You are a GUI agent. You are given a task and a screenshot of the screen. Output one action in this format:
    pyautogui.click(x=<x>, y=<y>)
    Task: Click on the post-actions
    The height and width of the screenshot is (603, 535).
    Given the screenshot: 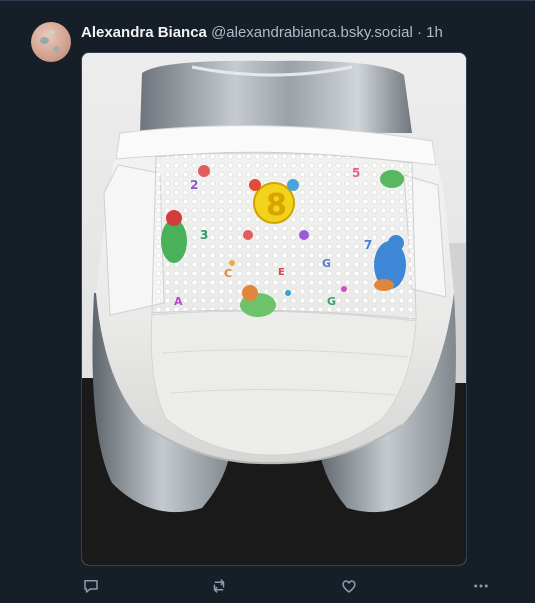 What is the action you would take?
    pyautogui.click(x=288, y=586)
    